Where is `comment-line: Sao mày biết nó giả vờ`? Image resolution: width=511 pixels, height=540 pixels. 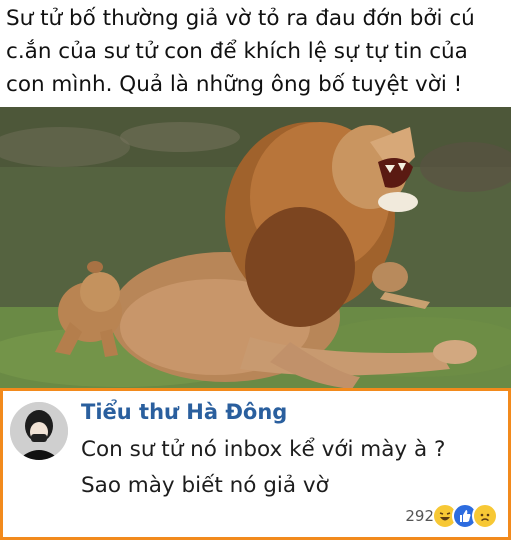 comment-line: Sao mày biết nó giả vờ is located at coordinates (205, 485).